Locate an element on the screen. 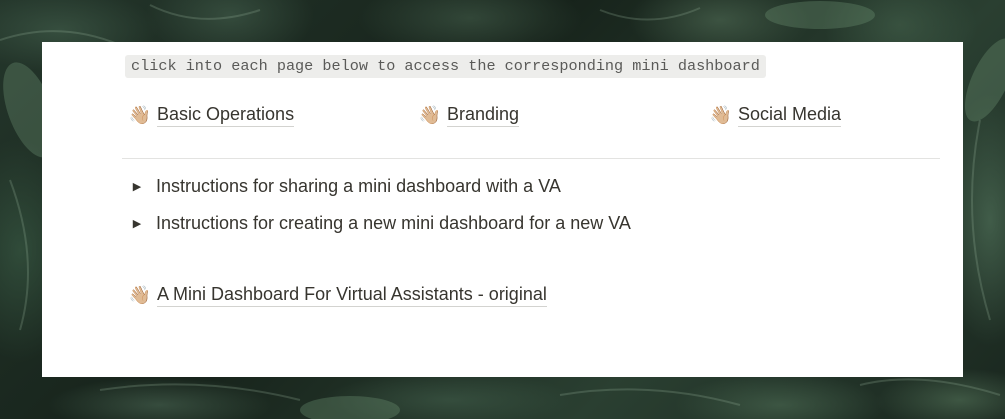 This screenshot has height=419, width=1005. page-link-social-media: 👋🏼 Social Media is located at coordinates (775, 115).